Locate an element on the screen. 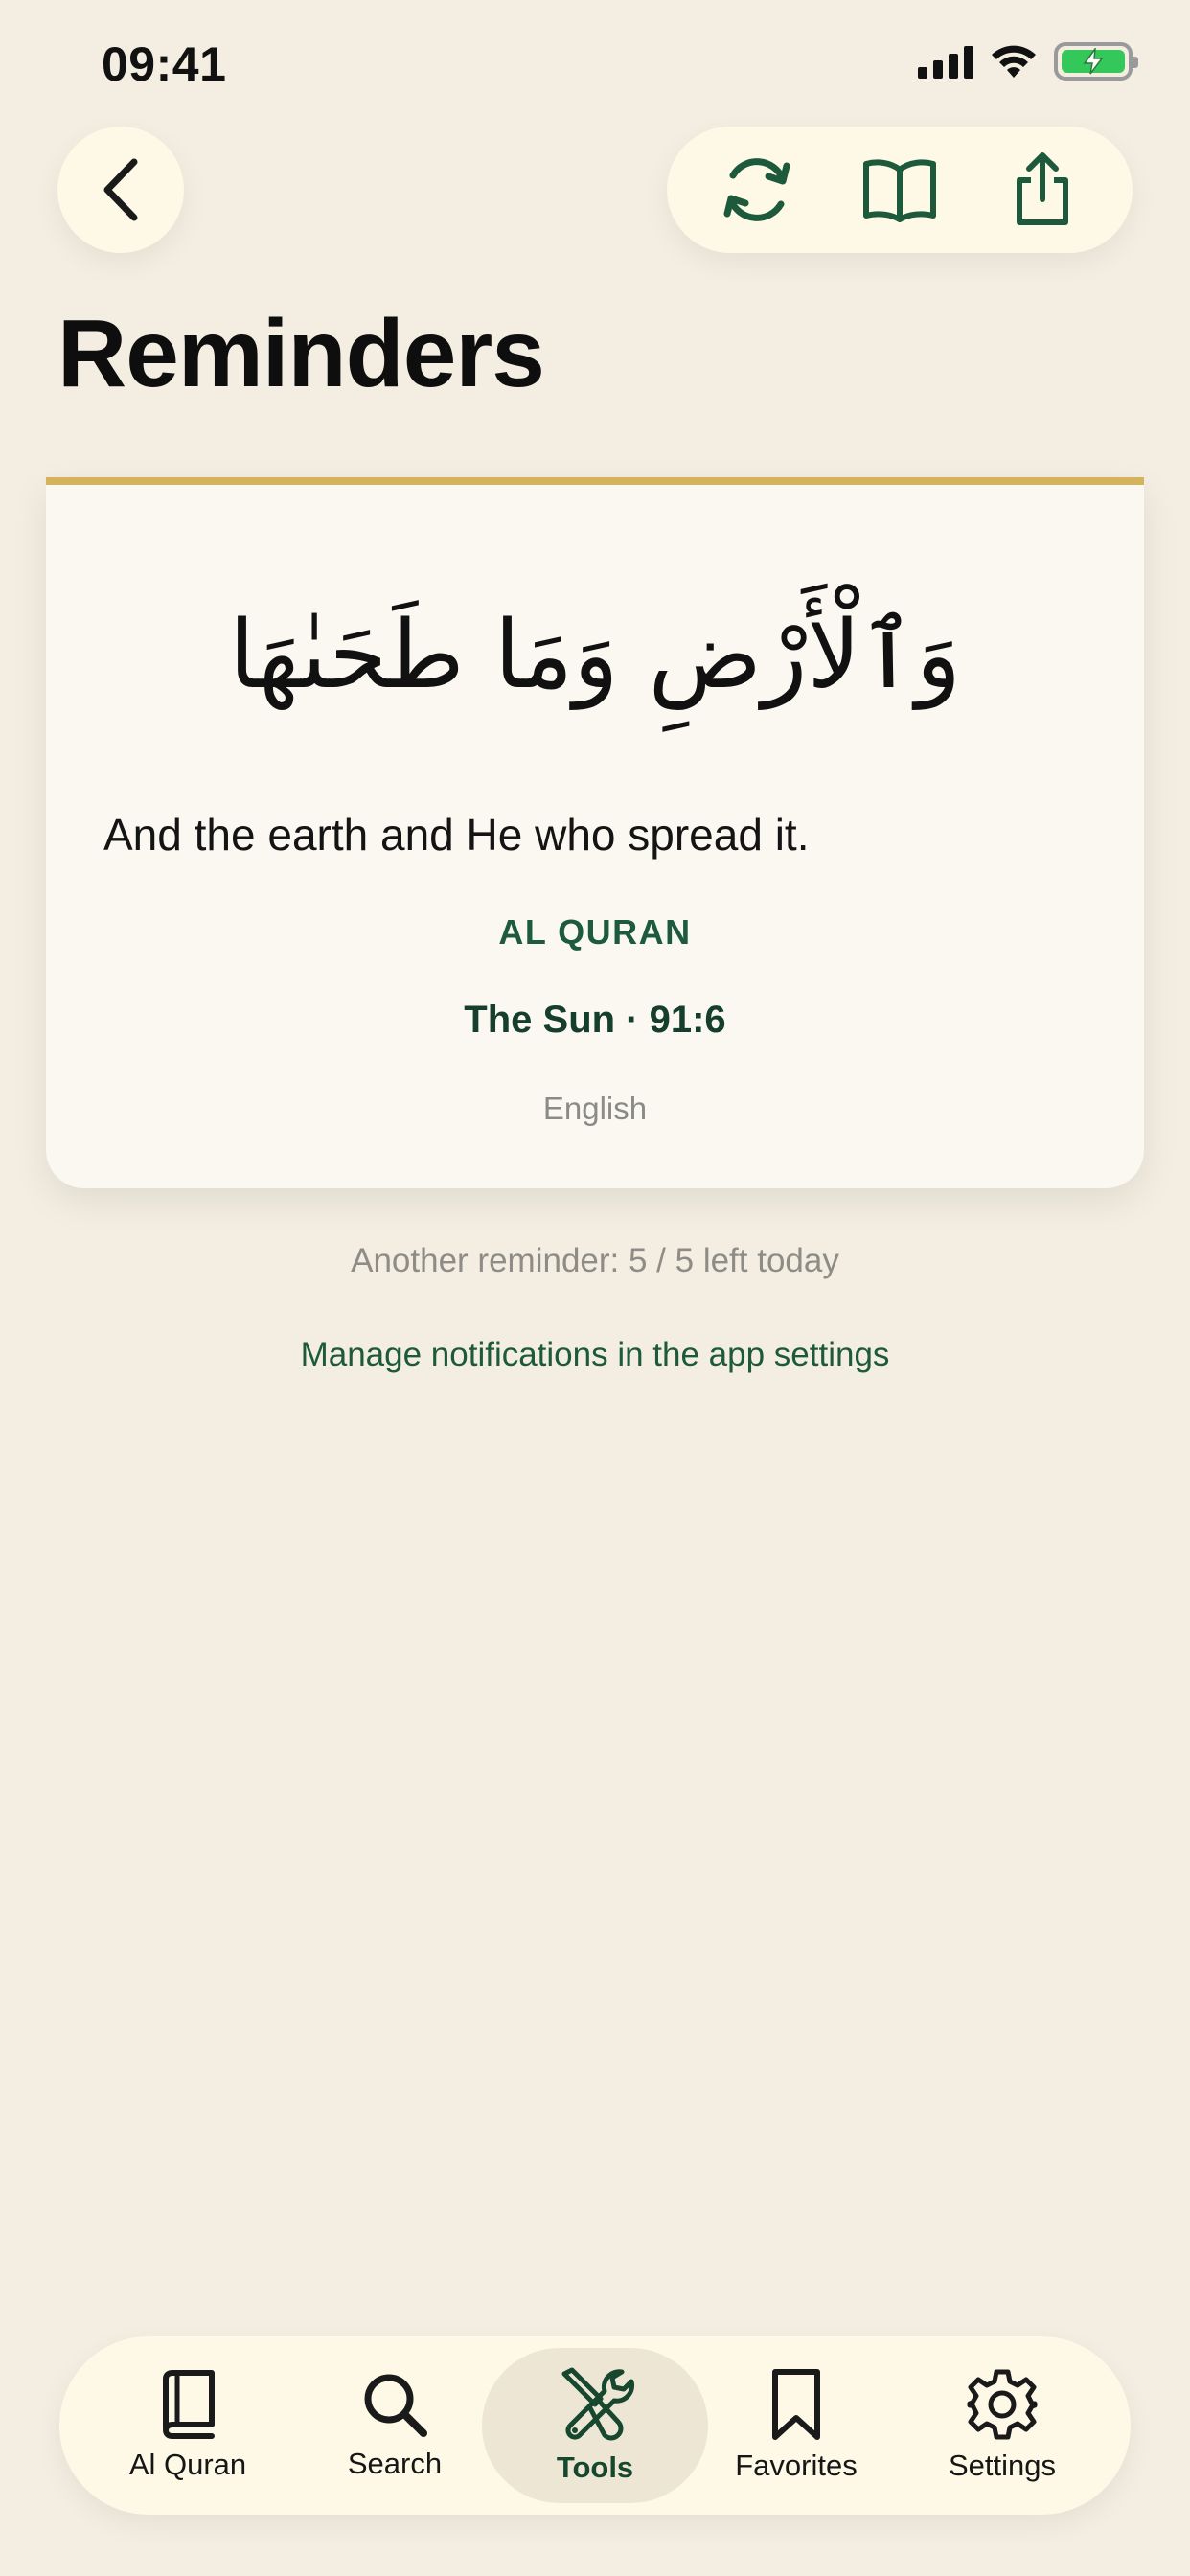 The width and height of the screenshot is (1190, 2576). bookmark-icon is located at coordinates (796, 2404).